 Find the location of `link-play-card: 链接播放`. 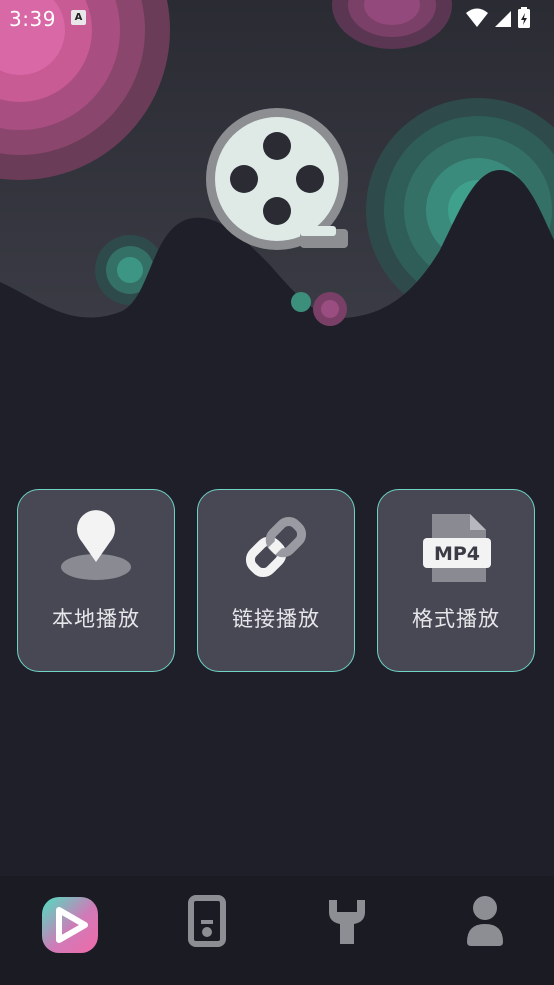

link-play-card: 链接播放 is located at coordinates (276, 580).